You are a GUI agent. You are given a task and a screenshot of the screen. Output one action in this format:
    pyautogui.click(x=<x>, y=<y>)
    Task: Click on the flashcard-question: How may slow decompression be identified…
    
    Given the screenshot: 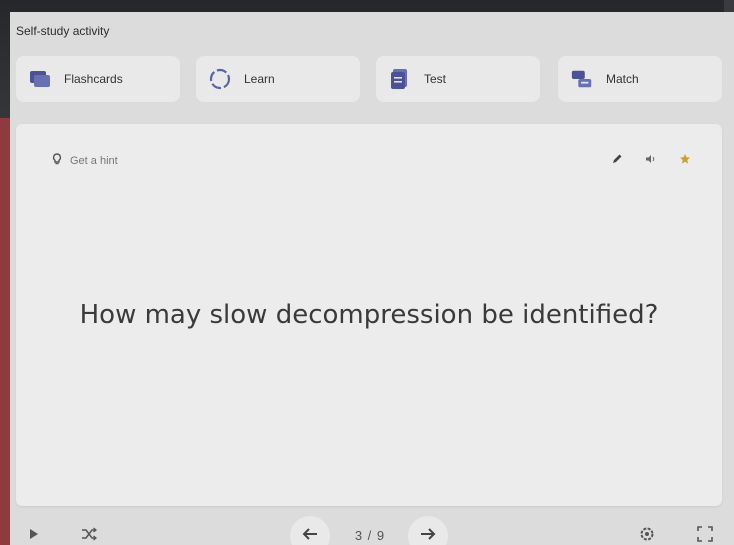 What is the action you would take?
    pyautogui.click(x=369, y=315)
    